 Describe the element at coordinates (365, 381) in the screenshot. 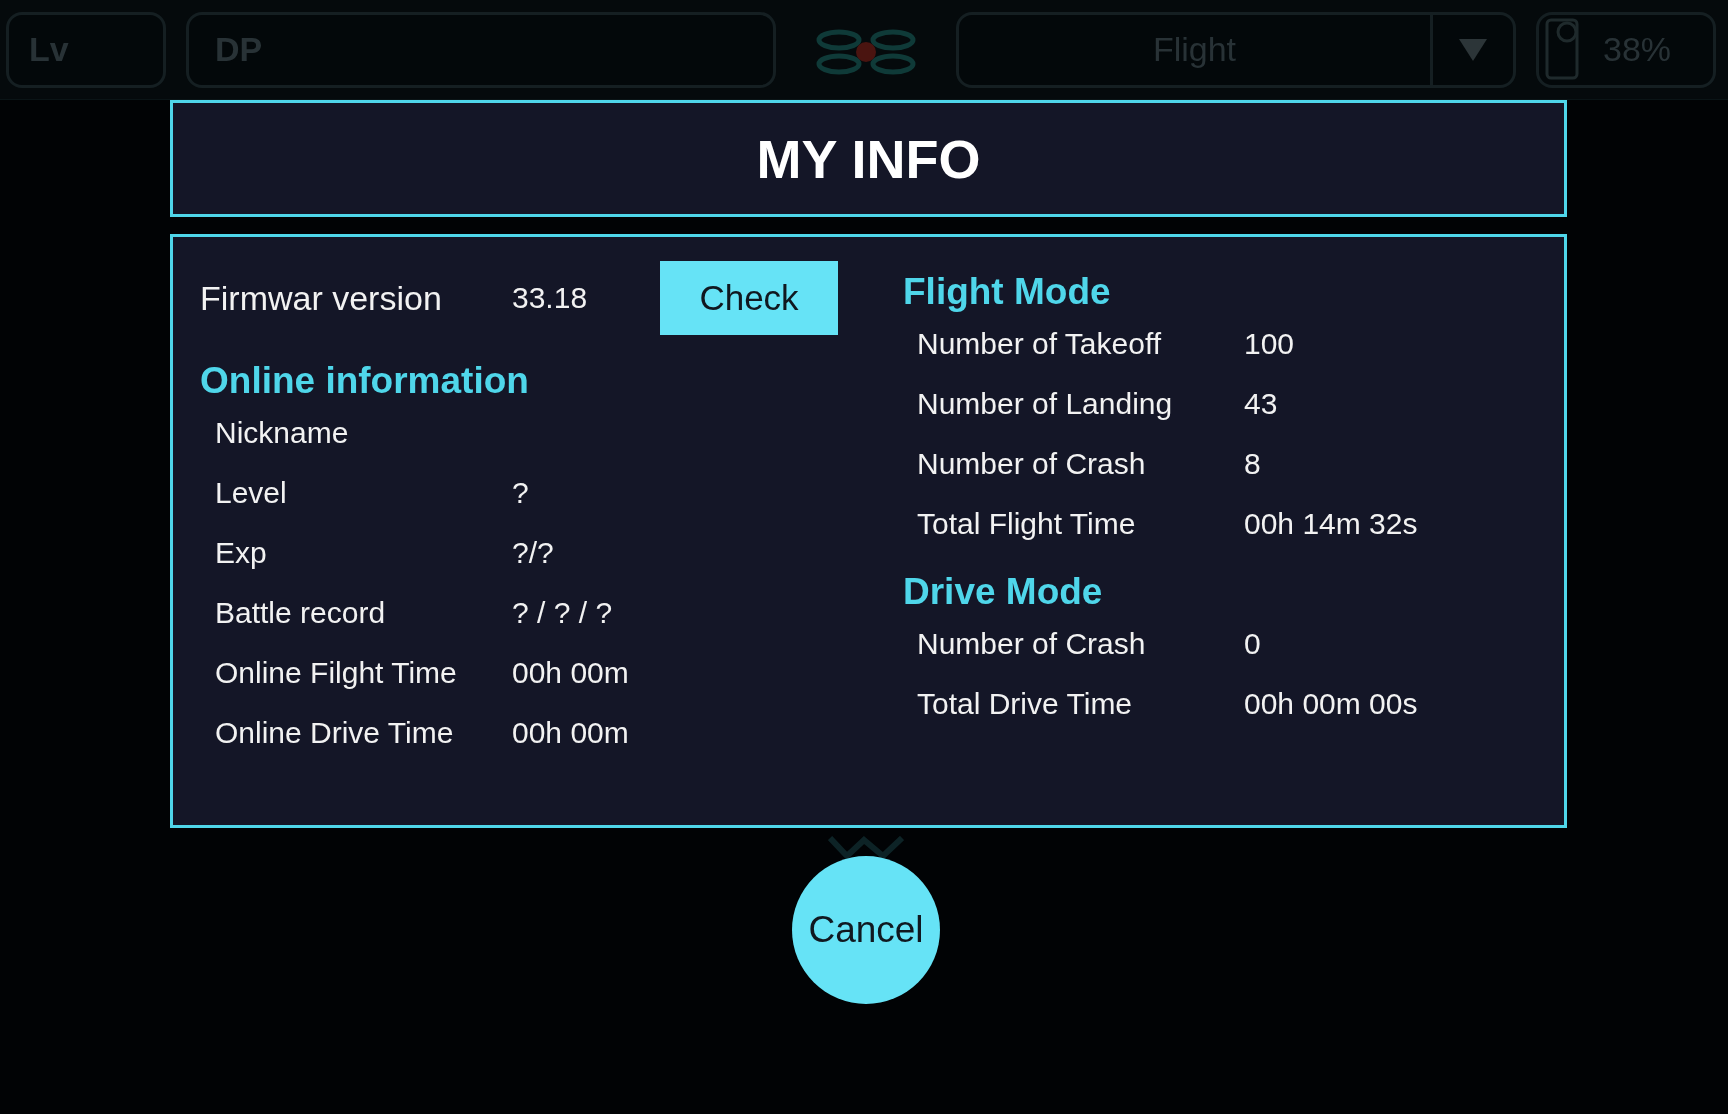

I see `section-heading: Online information` at that location.